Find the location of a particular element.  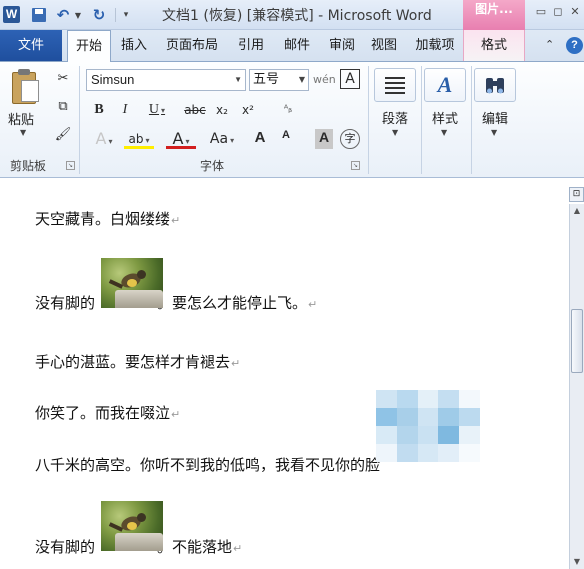

ribbon-tab-bar: 文件 开始 插入 页面布局 引用 邮件 审阅 视图 加载项 格式 ⌃ ? is located at coordinates (292, 46).